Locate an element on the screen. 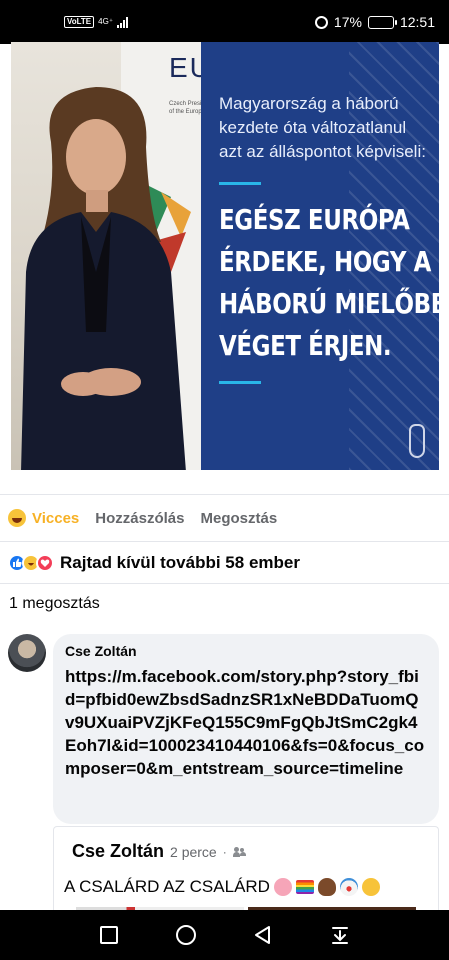  shared-post-author: Cse Zoltán is located at coordinates (118, 851).